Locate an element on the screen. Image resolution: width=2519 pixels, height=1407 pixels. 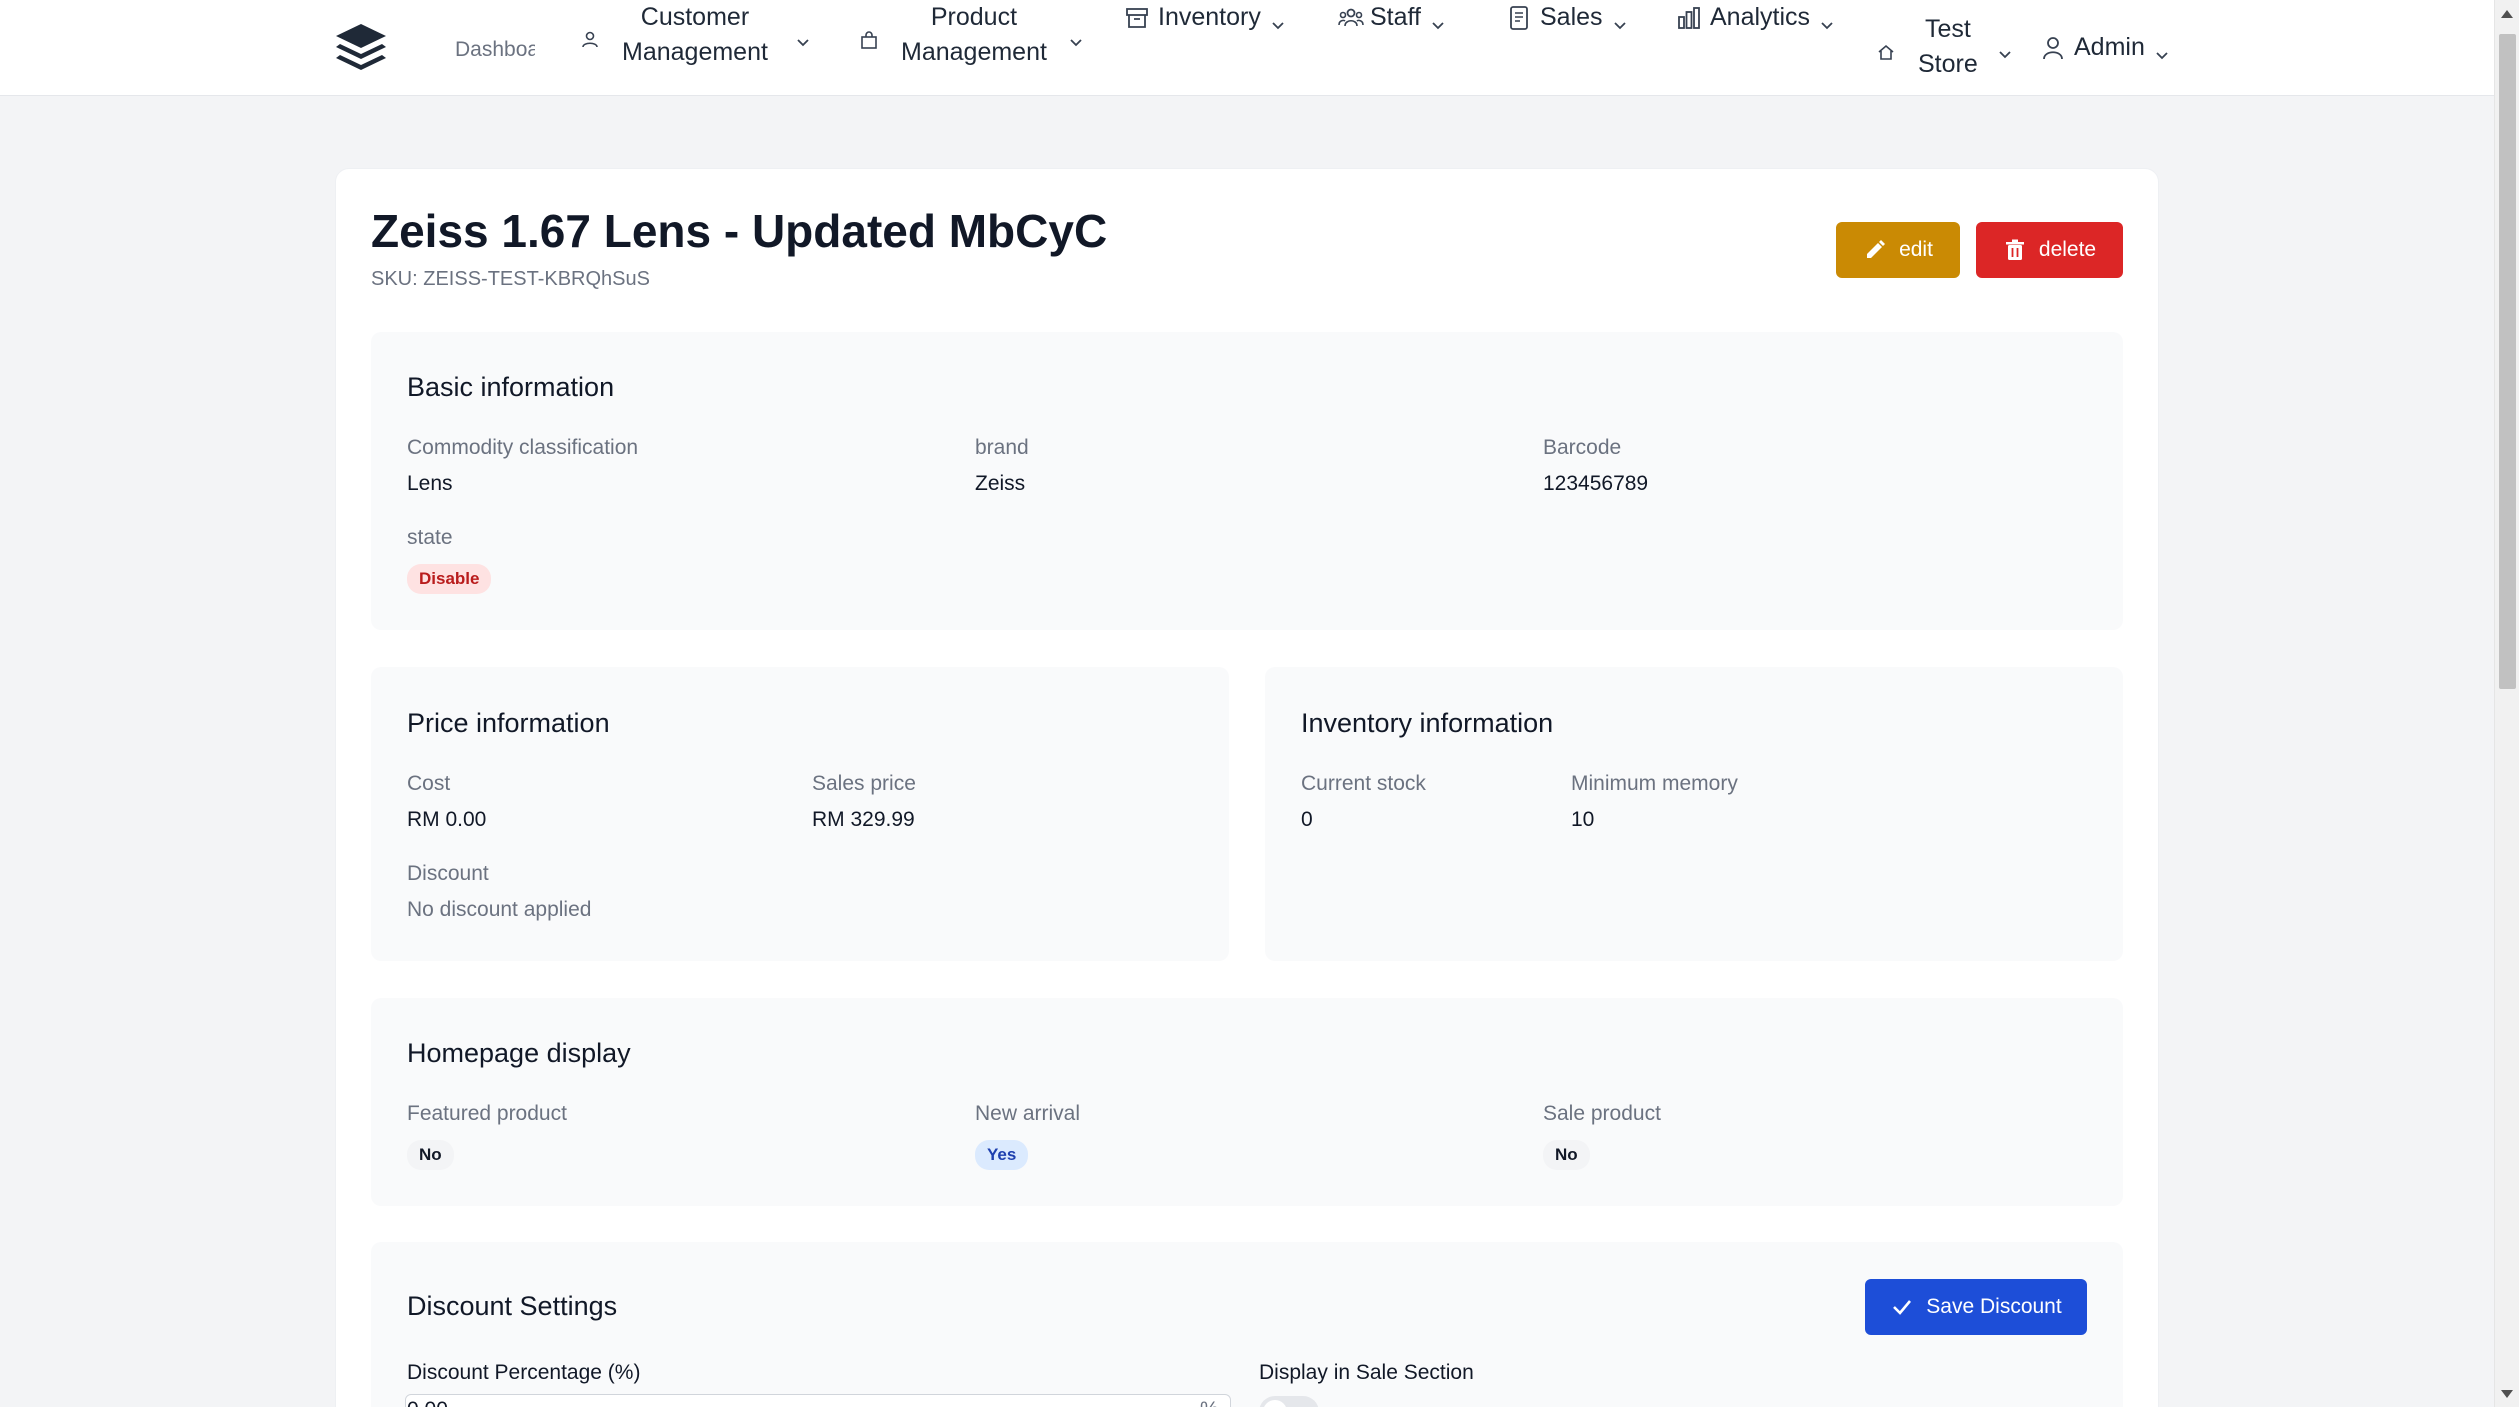
delete-button-label: delete is located at coordinates (2067, 249).